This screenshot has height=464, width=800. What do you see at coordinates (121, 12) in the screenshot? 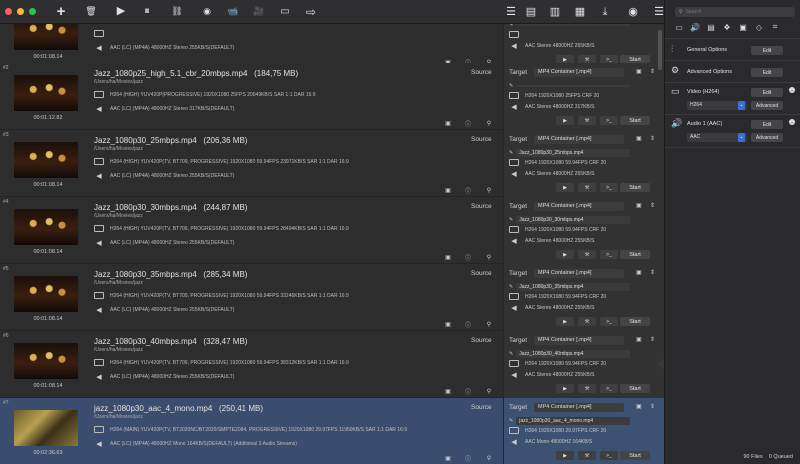
I see `play-icon: ▶` at bounding box center [121, 12].